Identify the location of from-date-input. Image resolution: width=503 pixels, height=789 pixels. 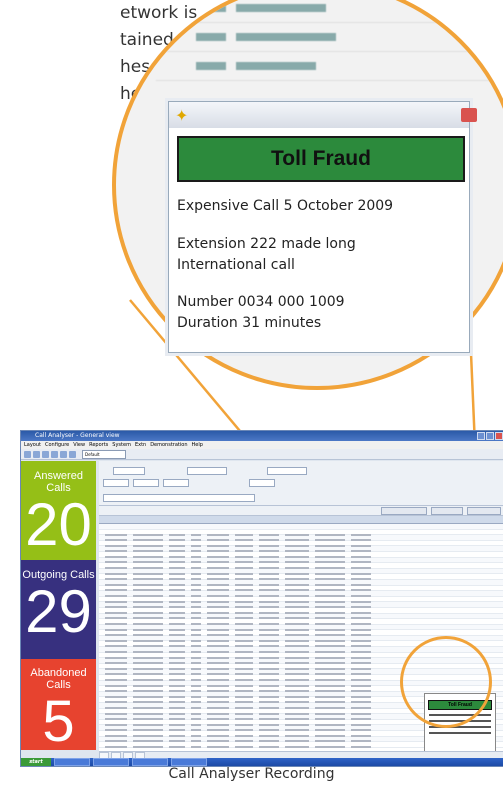
(207, 471).